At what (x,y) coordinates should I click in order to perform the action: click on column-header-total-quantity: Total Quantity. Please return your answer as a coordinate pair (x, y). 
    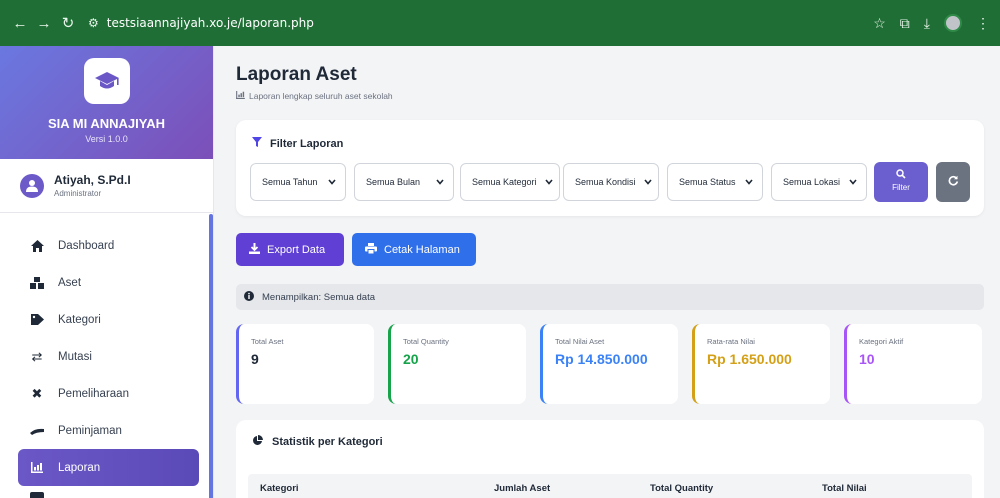
    Looking at the image, I should click on (681, 488).